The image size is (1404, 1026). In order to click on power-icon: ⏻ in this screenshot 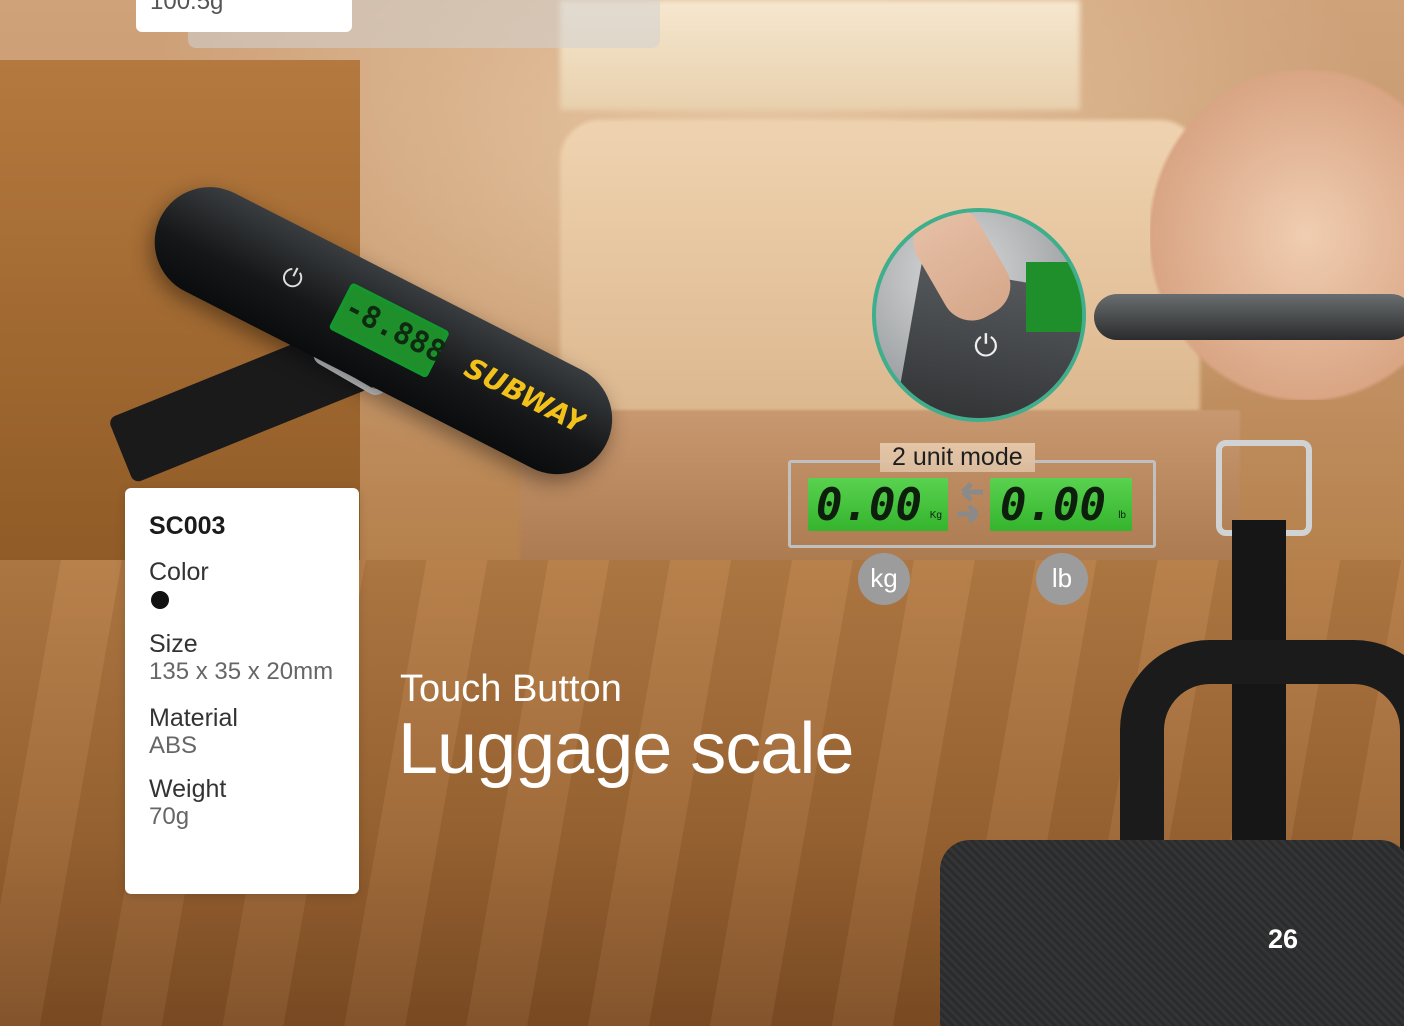, I will do `click(292, 277)`.